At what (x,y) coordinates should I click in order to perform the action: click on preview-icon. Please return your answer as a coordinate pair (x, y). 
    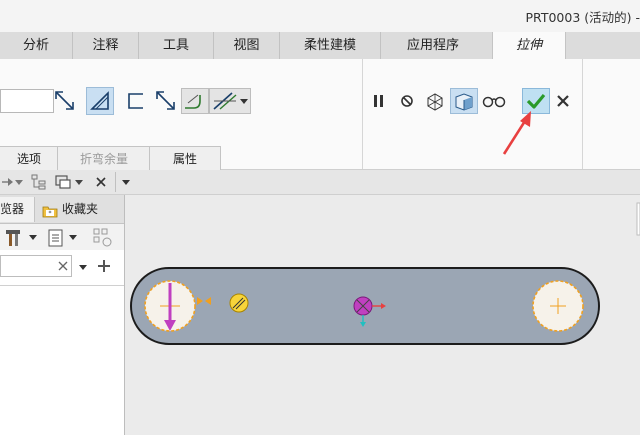
    Looking at the image, I should click on (464, 102).